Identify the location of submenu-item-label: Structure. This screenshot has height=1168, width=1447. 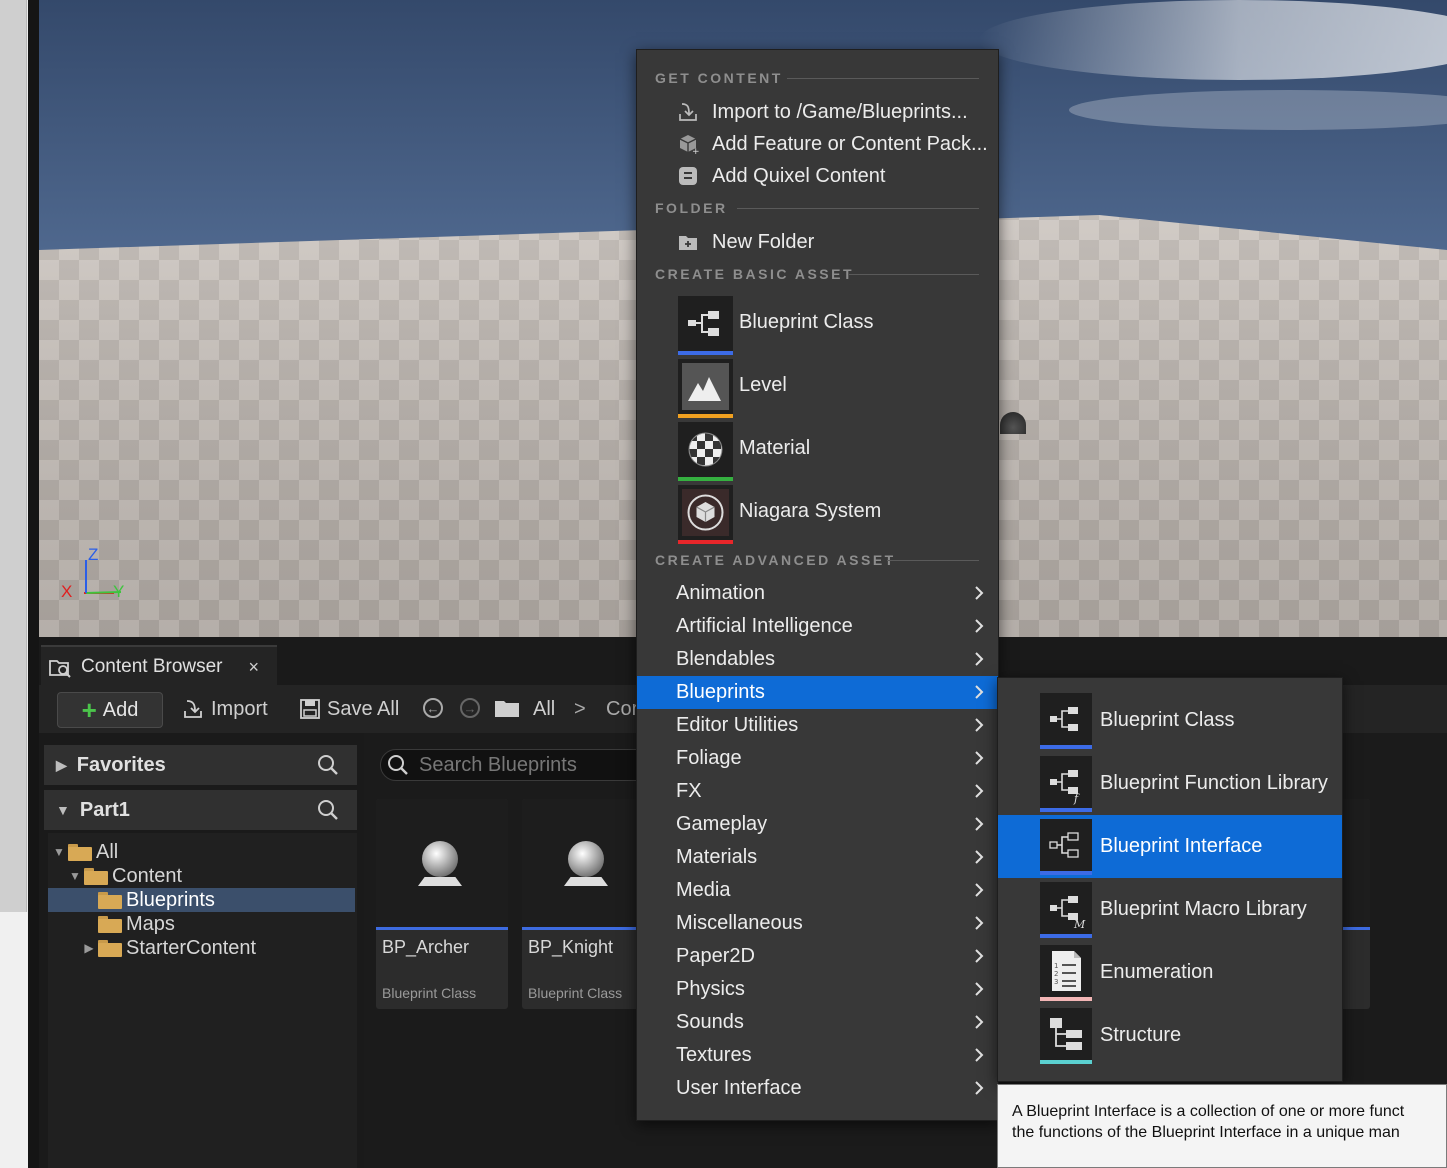
(1141, 1035).